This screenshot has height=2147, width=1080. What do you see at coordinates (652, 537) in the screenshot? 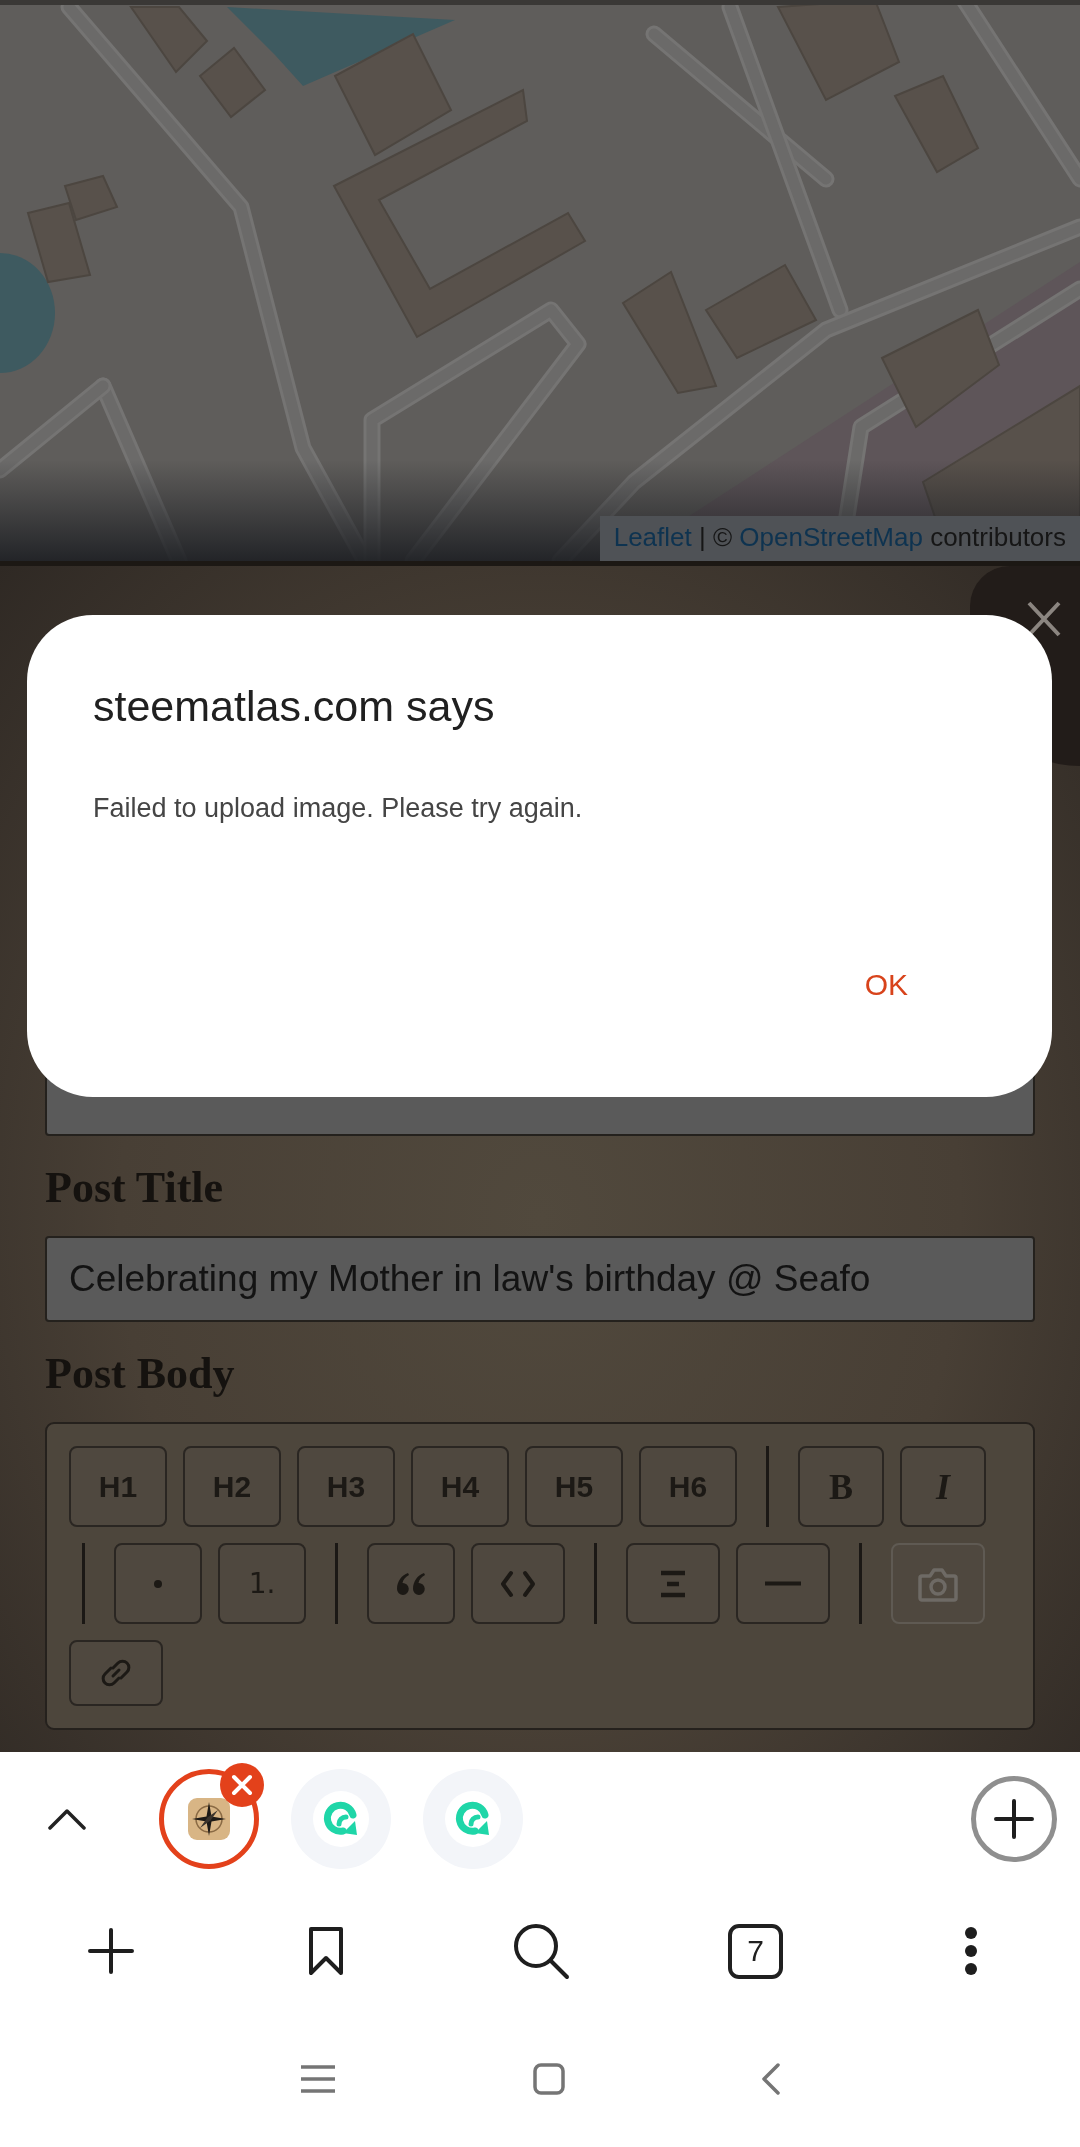
I see `attribution-link: Leaflet` at bounding box center [652, 537].